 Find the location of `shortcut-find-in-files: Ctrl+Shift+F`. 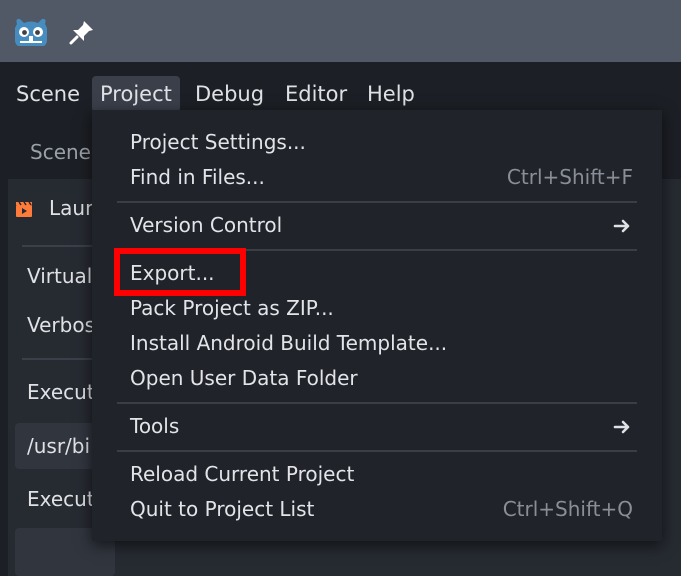

shortcut-find-in-files: Ctrl+Shift+F is located at coordinates (569, 177).